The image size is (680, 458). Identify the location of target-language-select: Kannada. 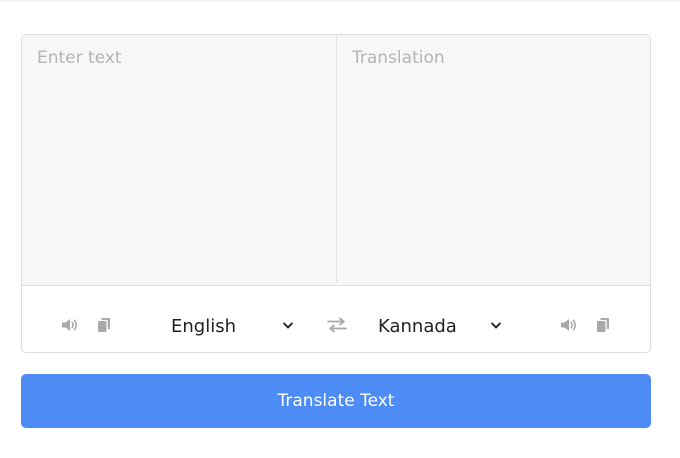
(441, 326).